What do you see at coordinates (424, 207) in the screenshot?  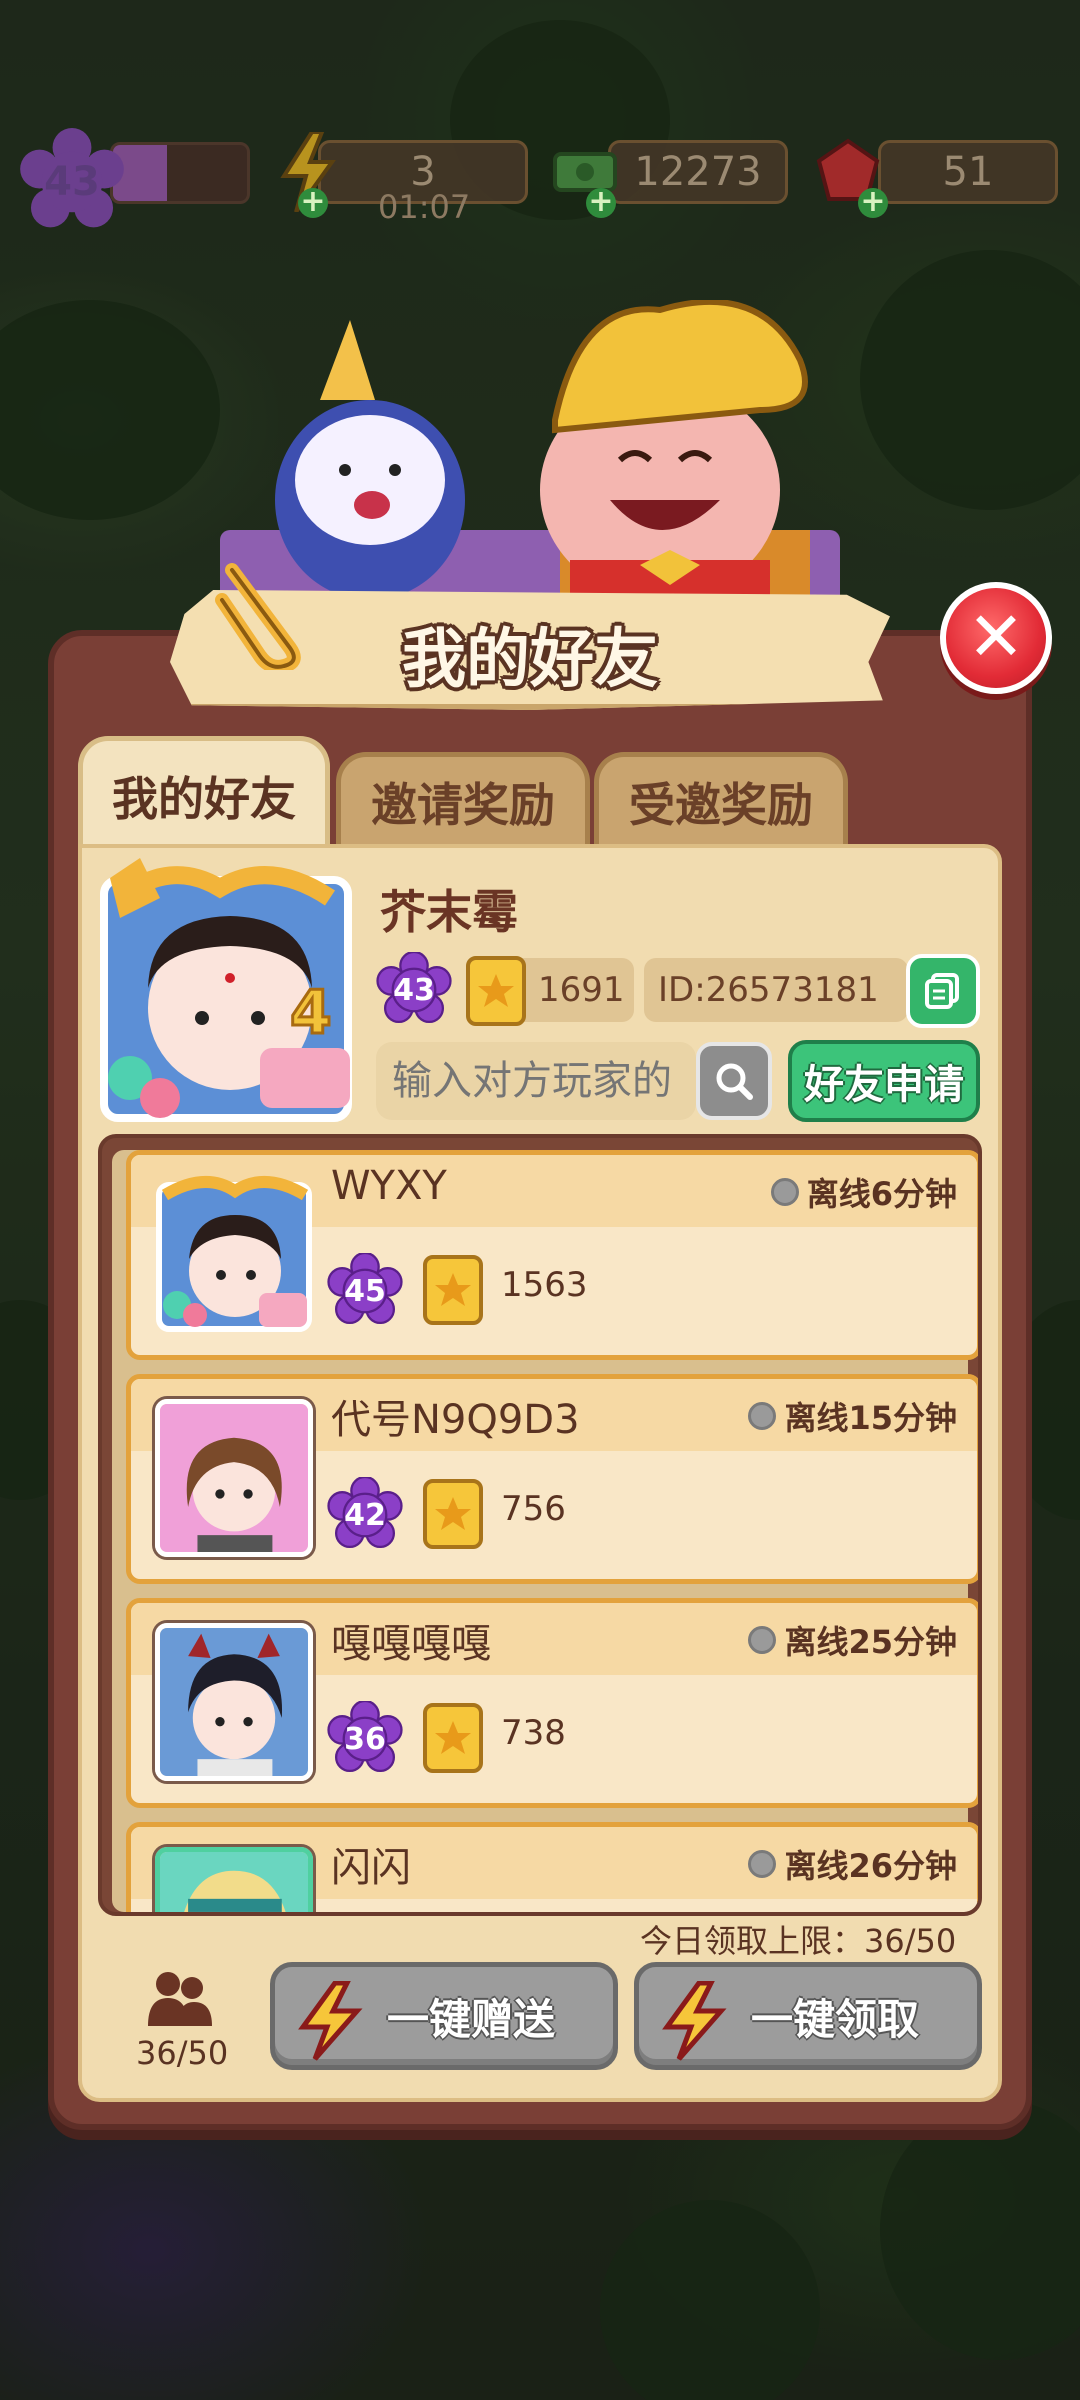 I see `energy-timer: 01:07` at bounding box center [424, 207].